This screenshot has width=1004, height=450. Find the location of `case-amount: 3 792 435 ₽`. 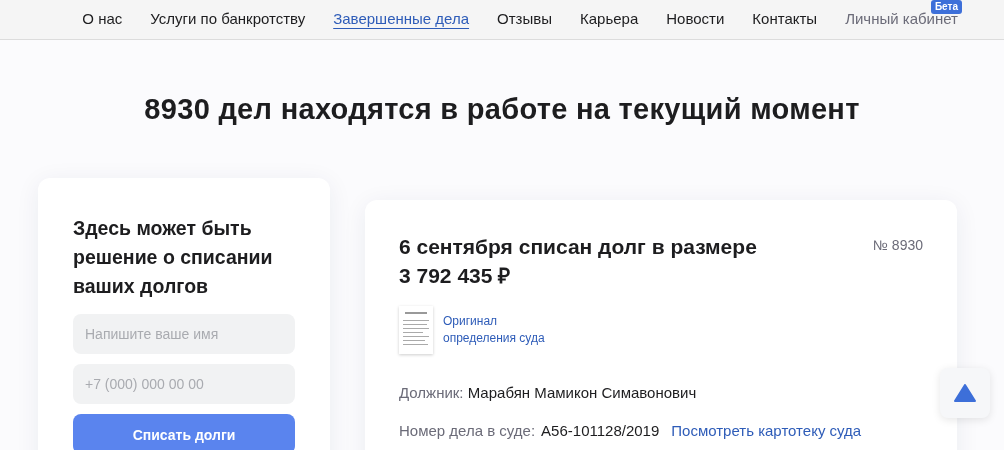

case-amount: 3 792 435 ₽ is located at coordinates (455, 275).